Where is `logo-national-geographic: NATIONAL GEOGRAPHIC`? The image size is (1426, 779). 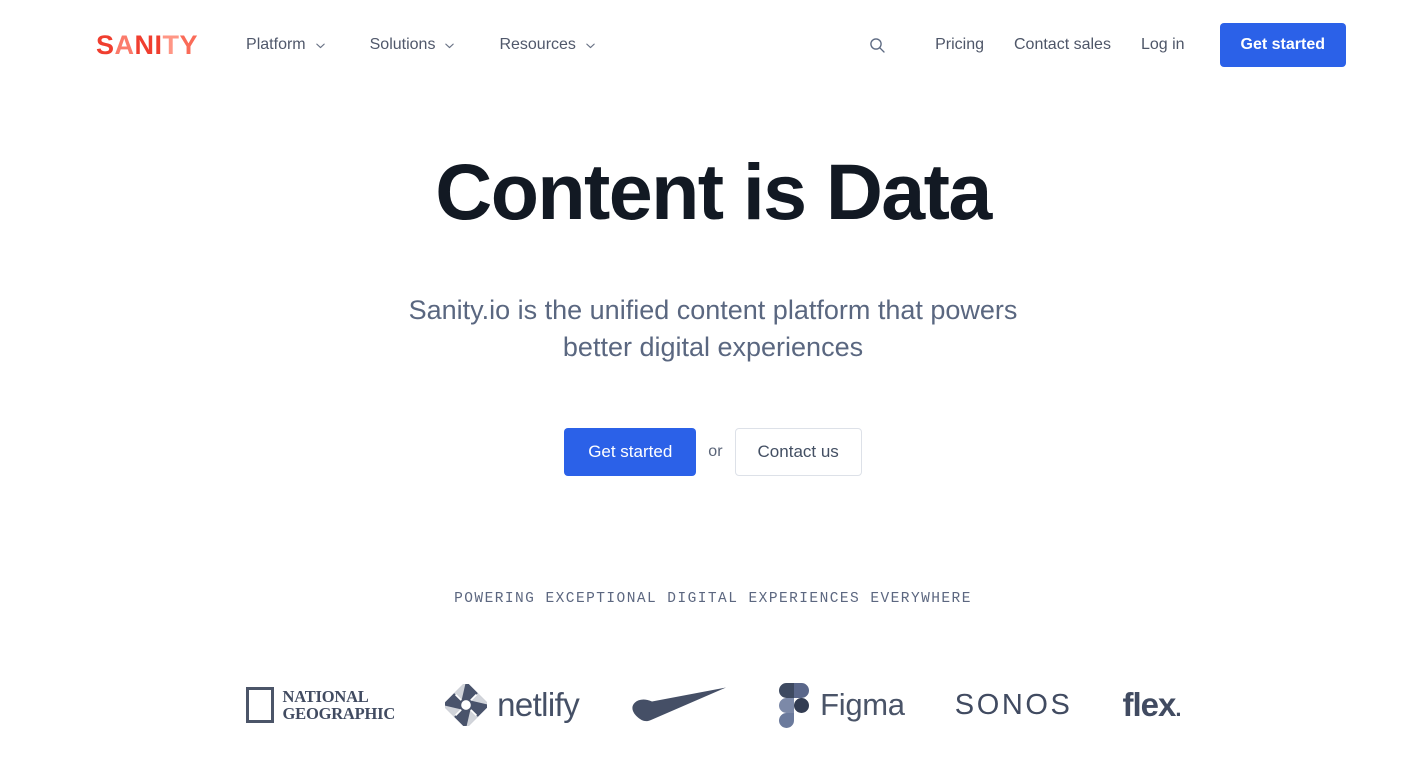 logo-national-geographic: NATIONAL GEOGRAPHIC is located at coordinates (320, 705).